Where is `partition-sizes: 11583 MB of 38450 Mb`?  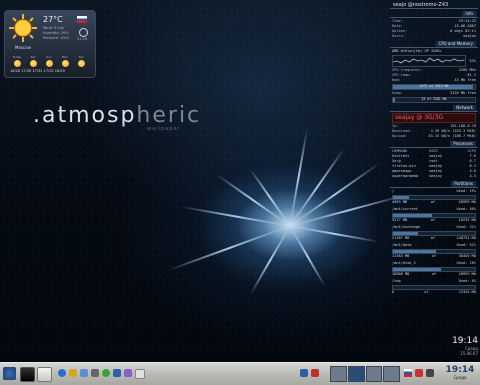
partition-sizes: 11583 MB of 38450 Mb is located at coordinates (434, 256).